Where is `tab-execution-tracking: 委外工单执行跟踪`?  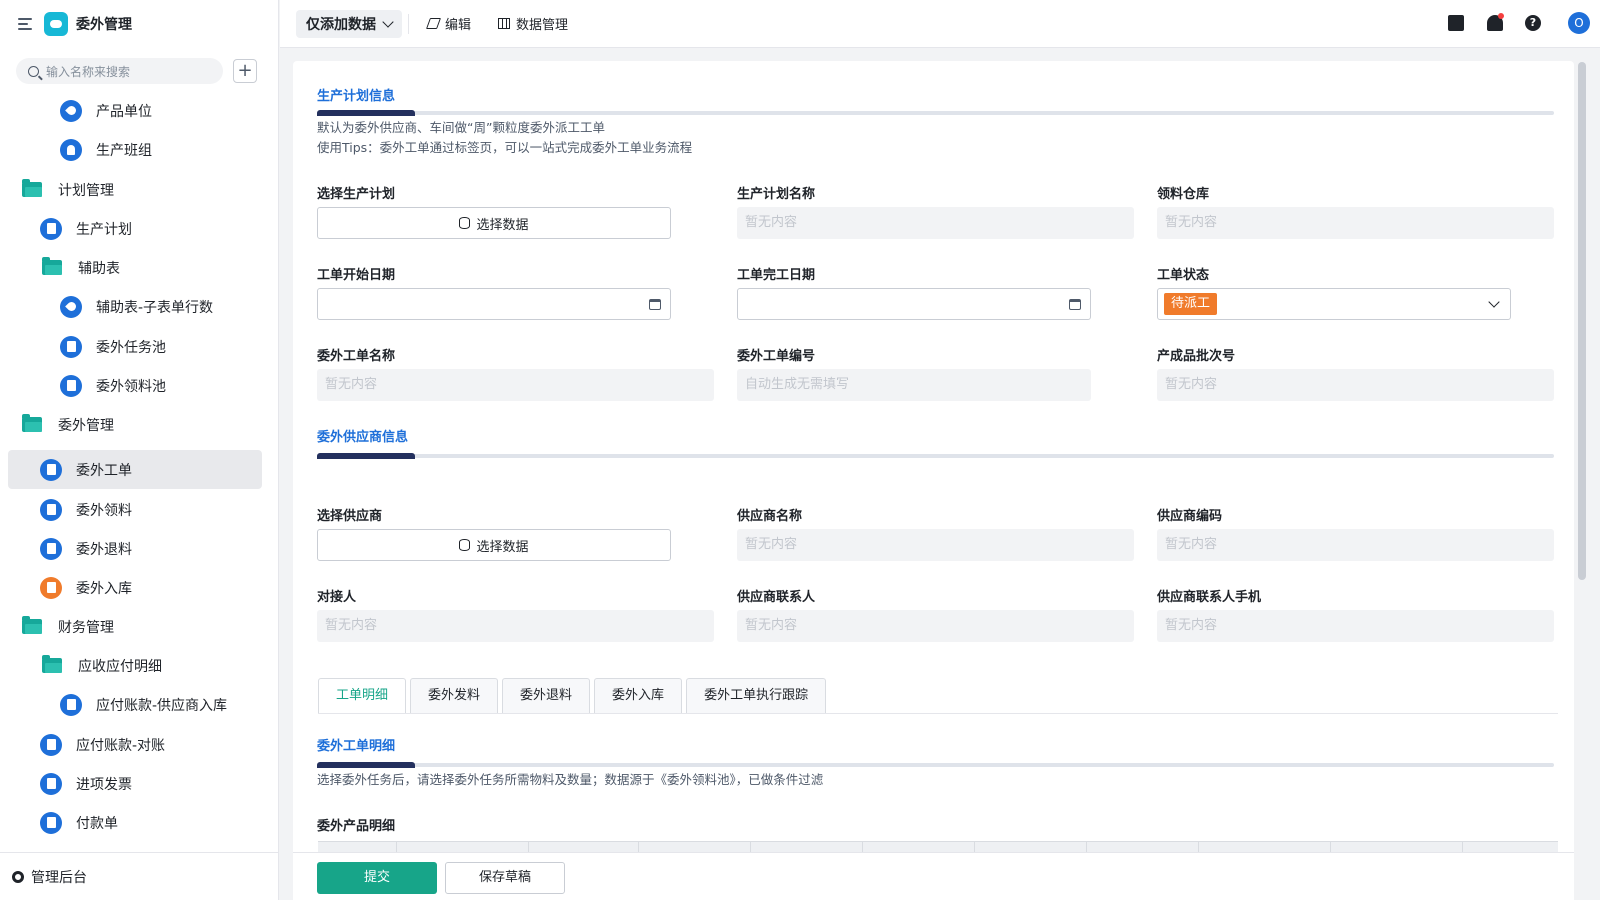 tab-execution-tracking: 委外工单执行跟踪 is located at coordinates (756, 696).